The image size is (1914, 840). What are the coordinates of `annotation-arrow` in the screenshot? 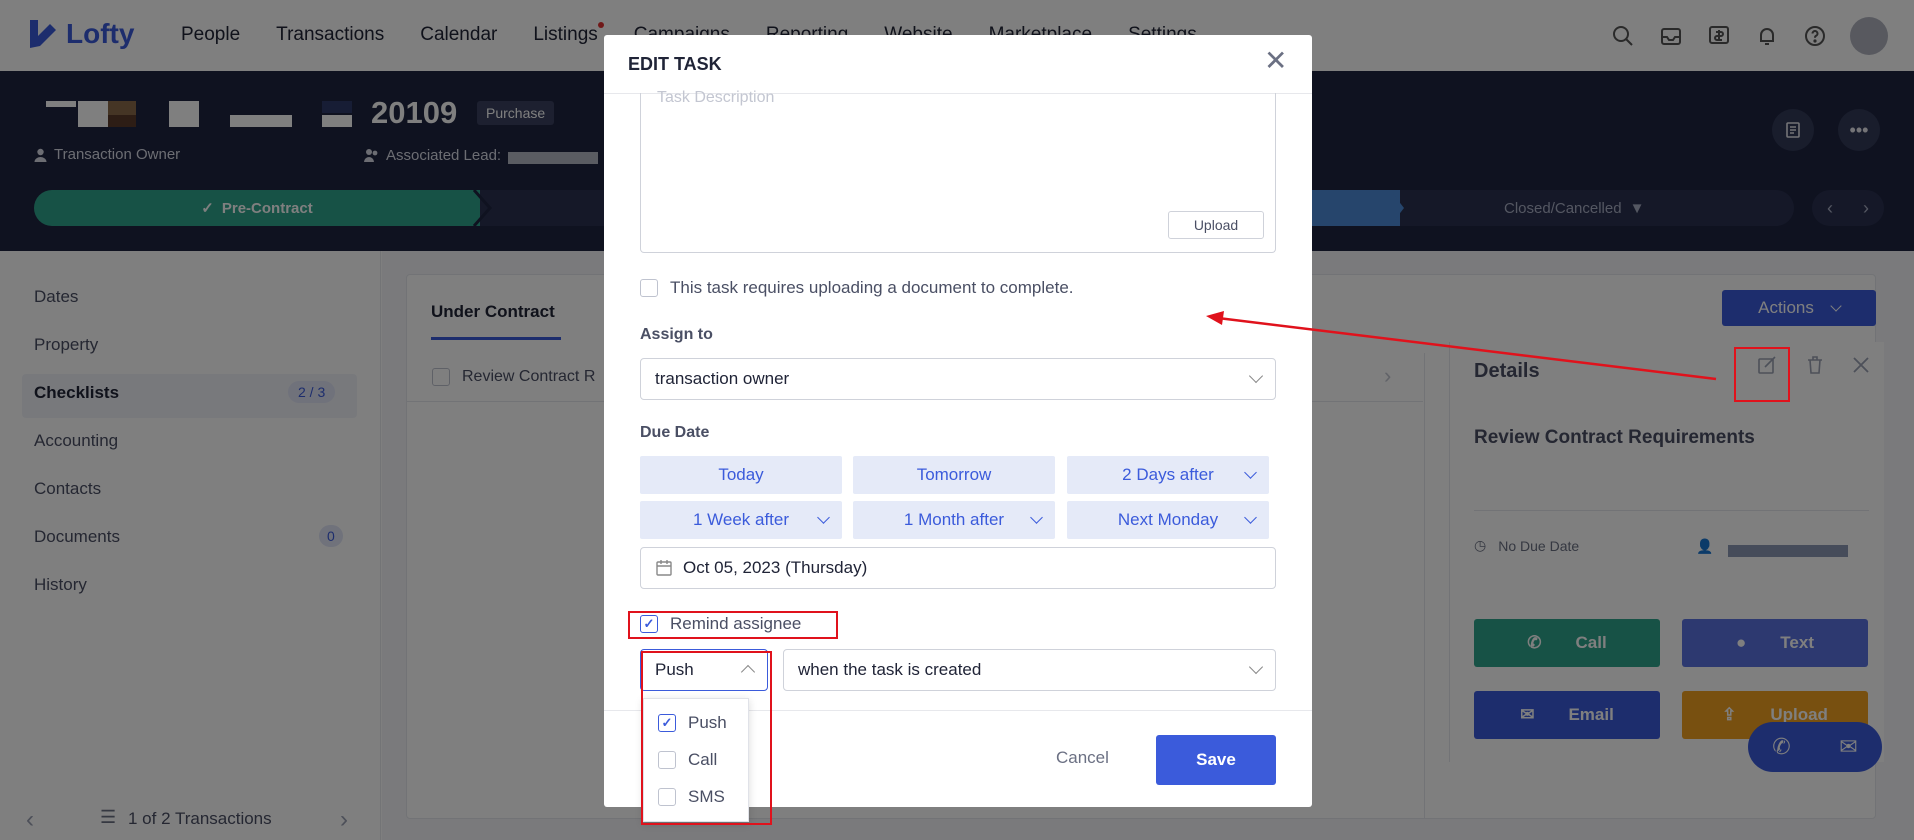 It's located at (1461, 346).